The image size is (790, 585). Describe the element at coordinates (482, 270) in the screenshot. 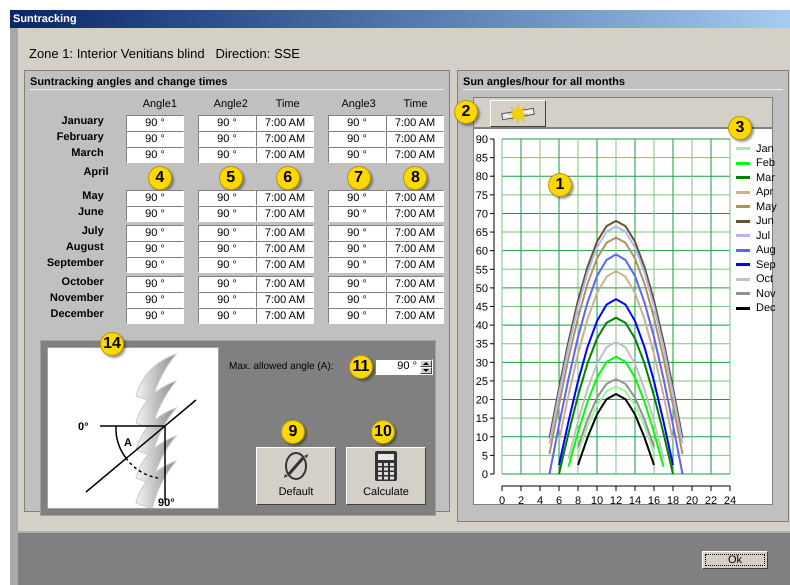

I see `y-tick-label: 55` at that location.